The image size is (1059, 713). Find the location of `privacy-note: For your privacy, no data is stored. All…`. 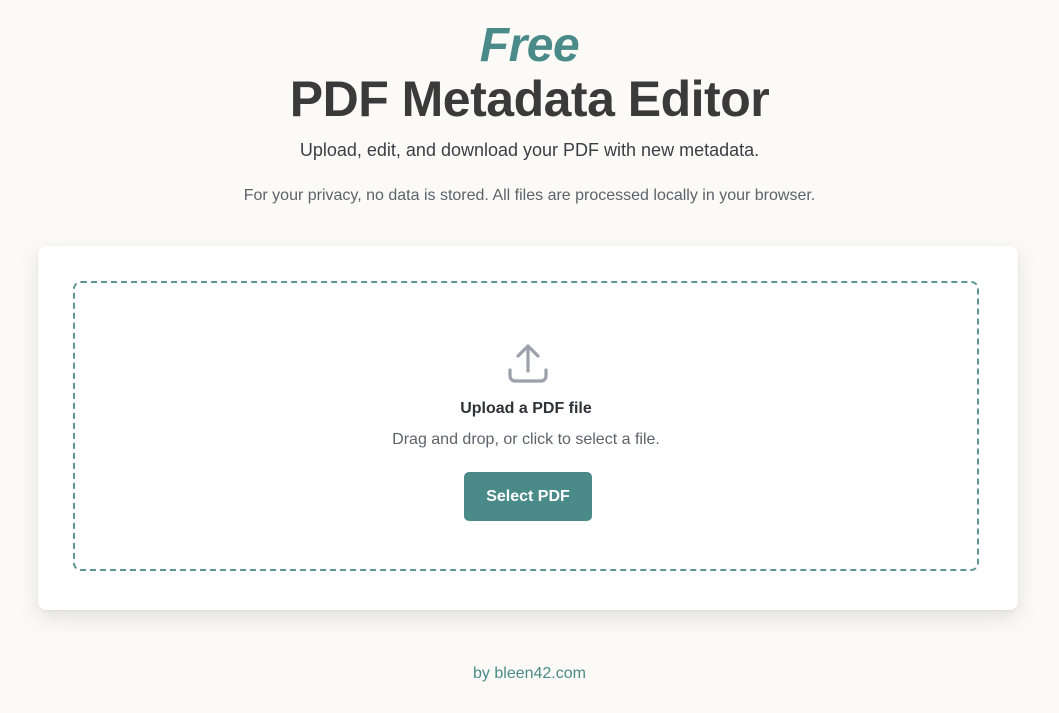

privacy-note: For your privacy, no data is stored. All… is located at coordinates (529, 195).